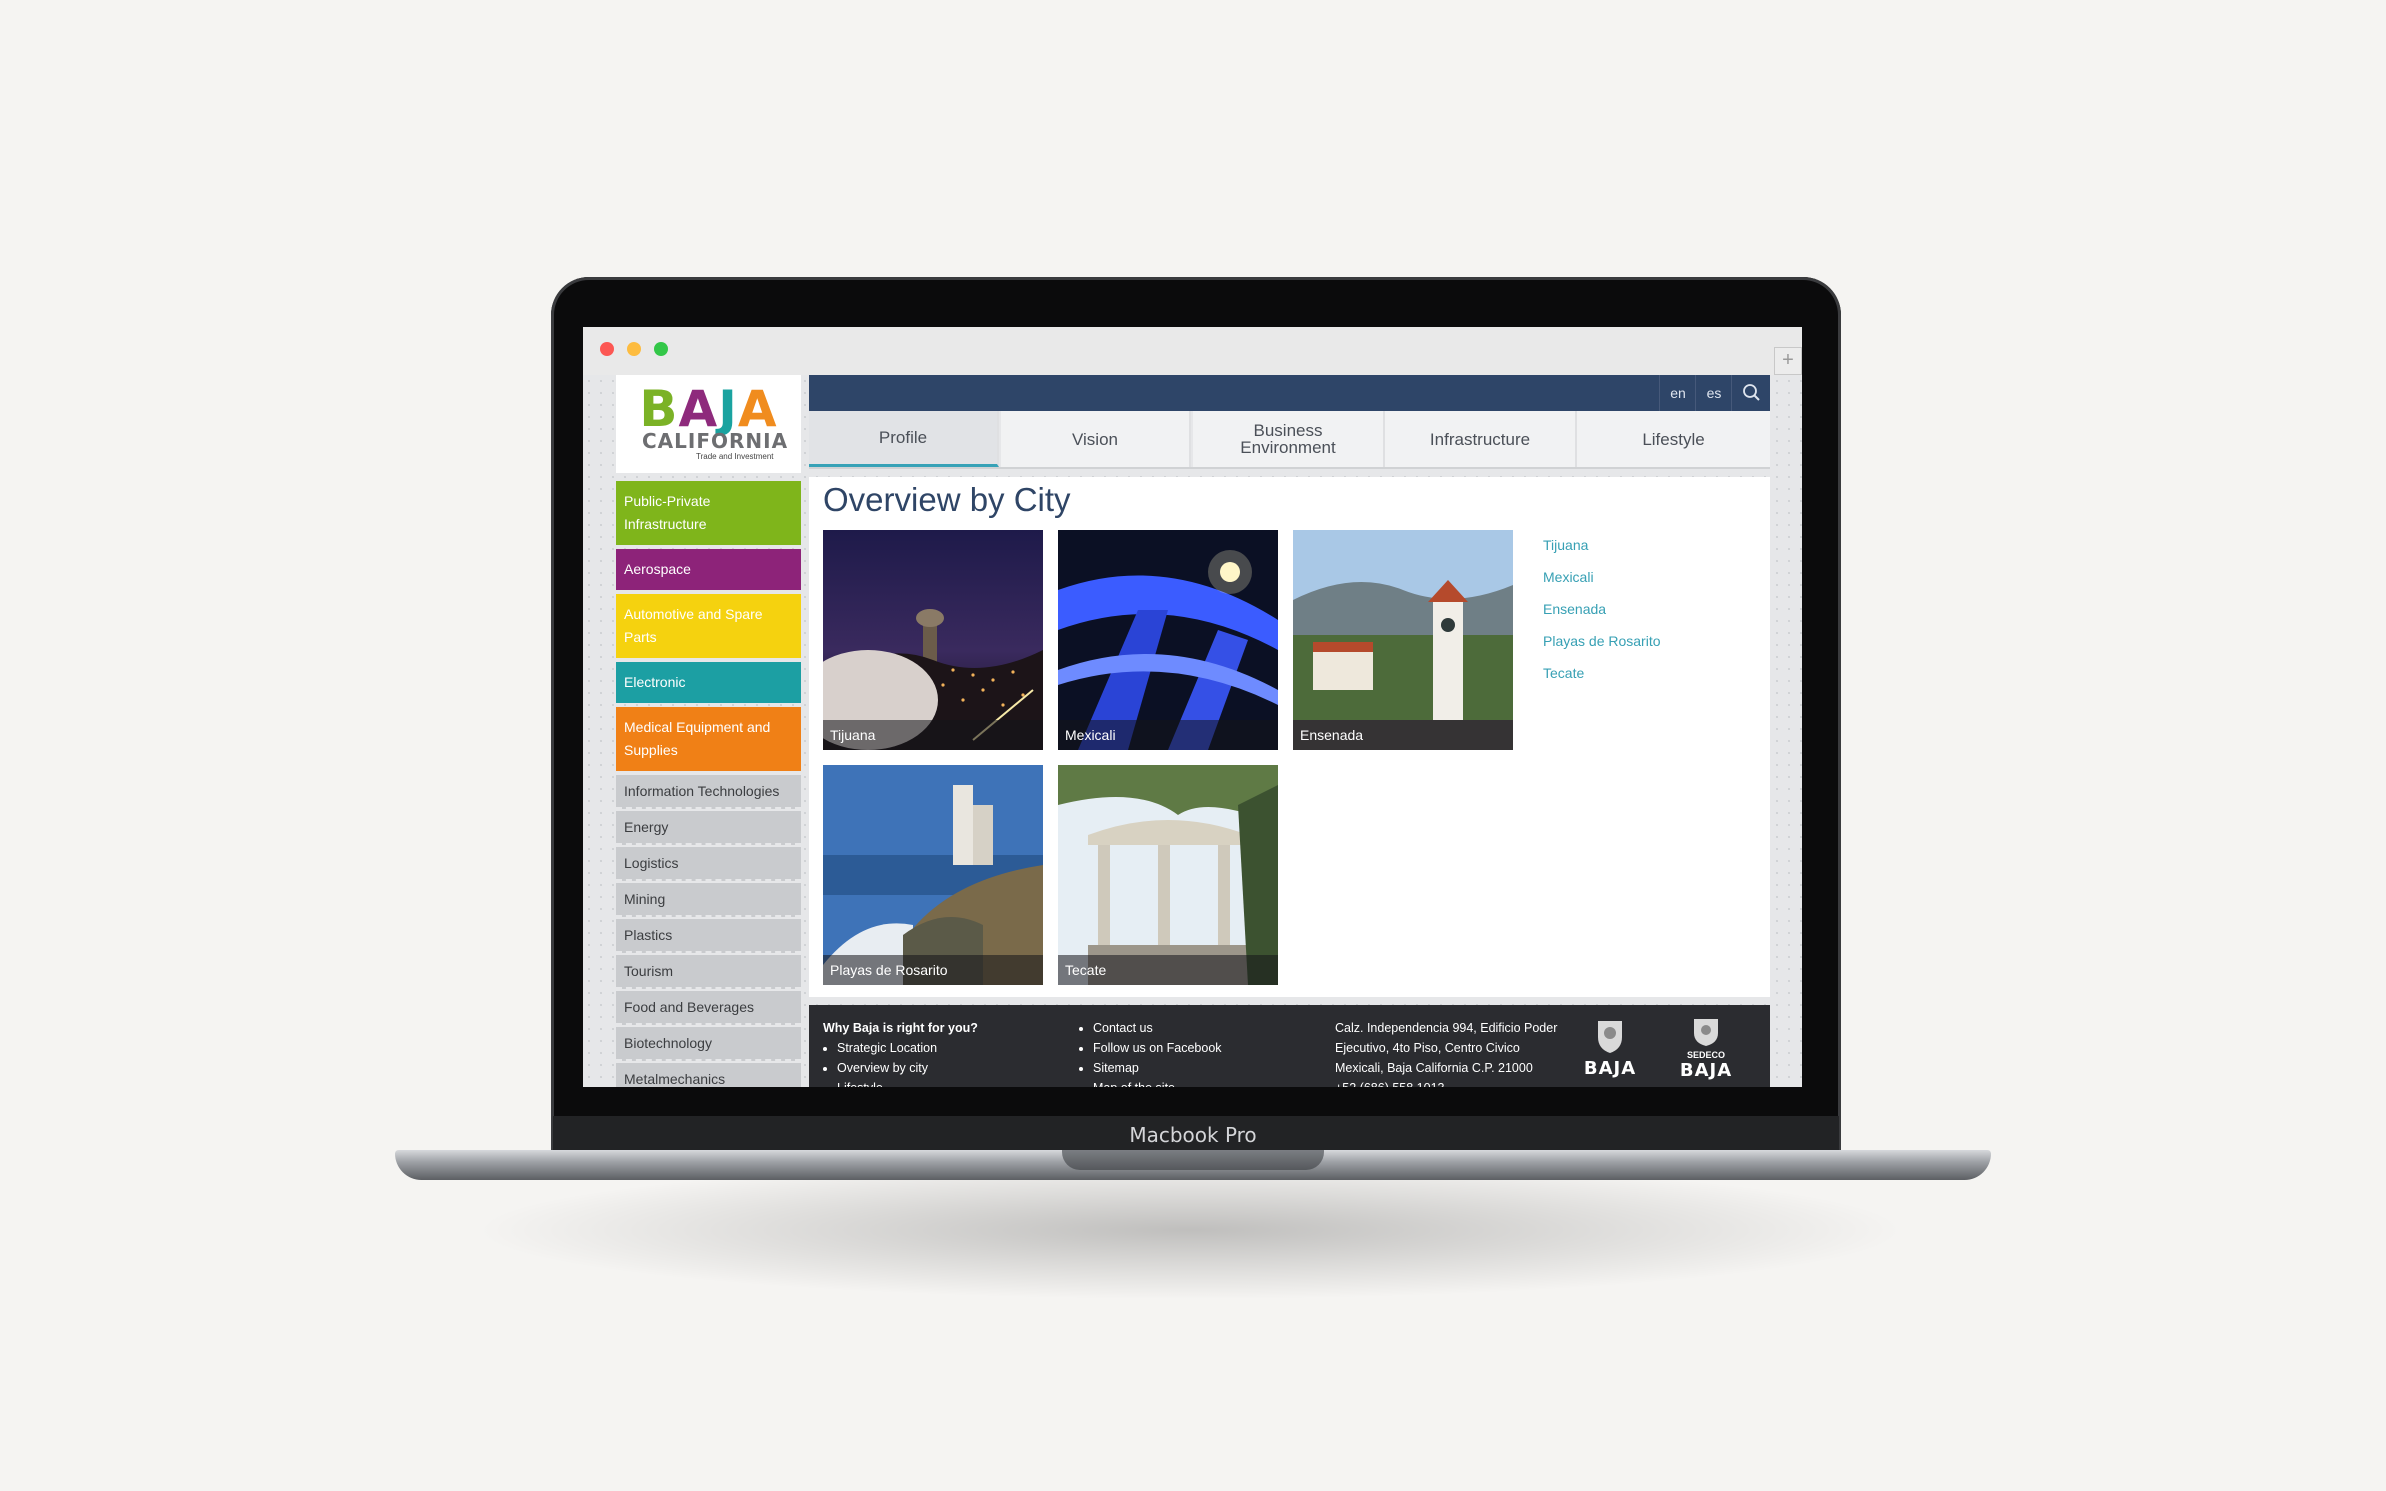 The width and height of the screenshot is (2386, 1491). Describe the element at coordinates (735, 456) in the screenshot. I see `logo-tagline: Trade and Investment` at that location.